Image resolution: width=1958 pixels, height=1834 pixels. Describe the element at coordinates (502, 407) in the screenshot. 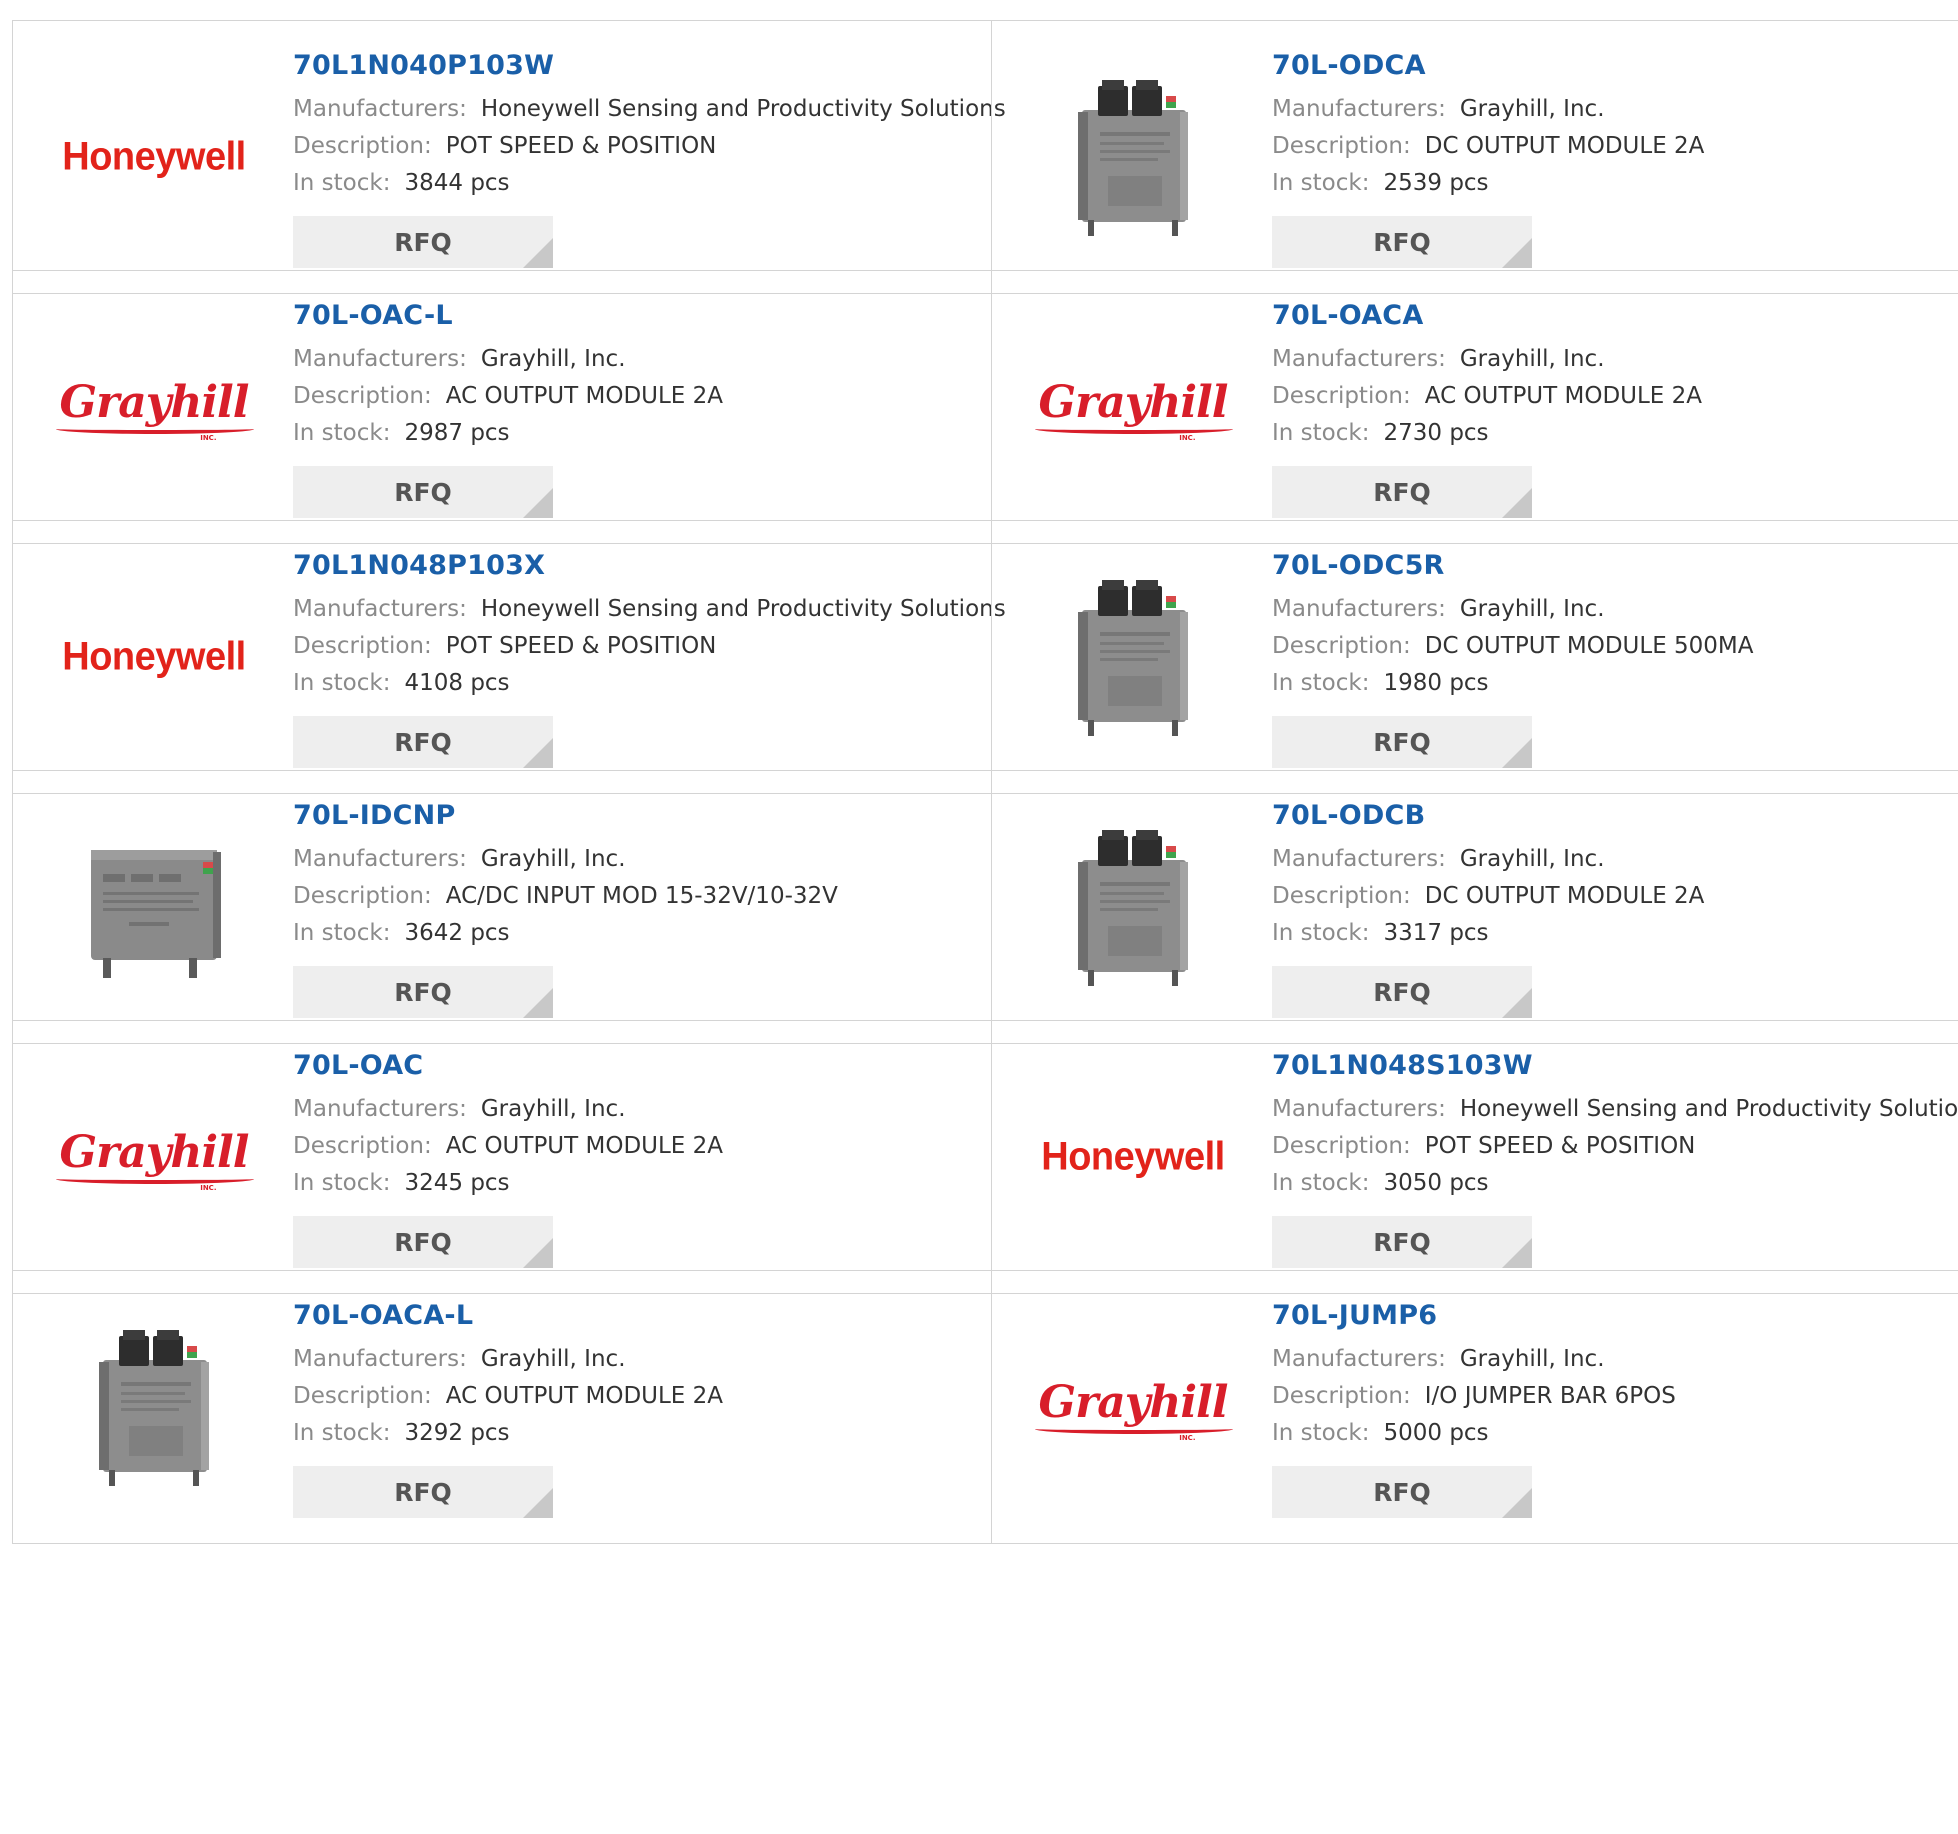

I see `product-card: Grayhill INC. 70L-OAC-L Manufacturers` at that location.